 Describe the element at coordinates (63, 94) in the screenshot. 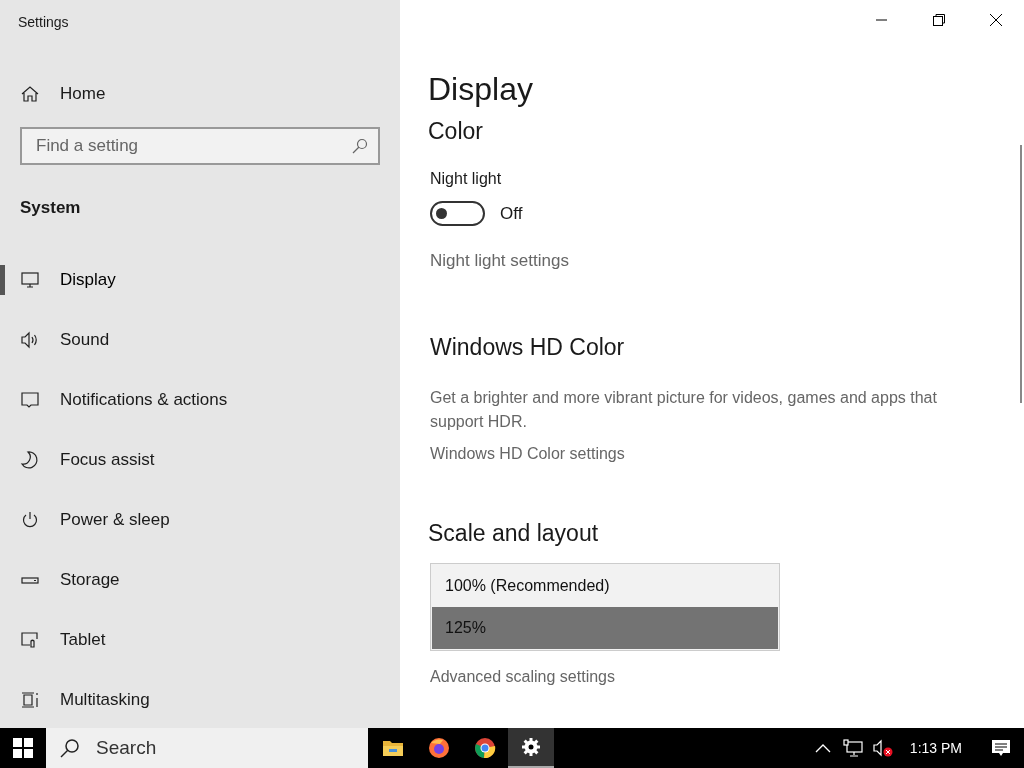

I see `home-link: Home` at that location.